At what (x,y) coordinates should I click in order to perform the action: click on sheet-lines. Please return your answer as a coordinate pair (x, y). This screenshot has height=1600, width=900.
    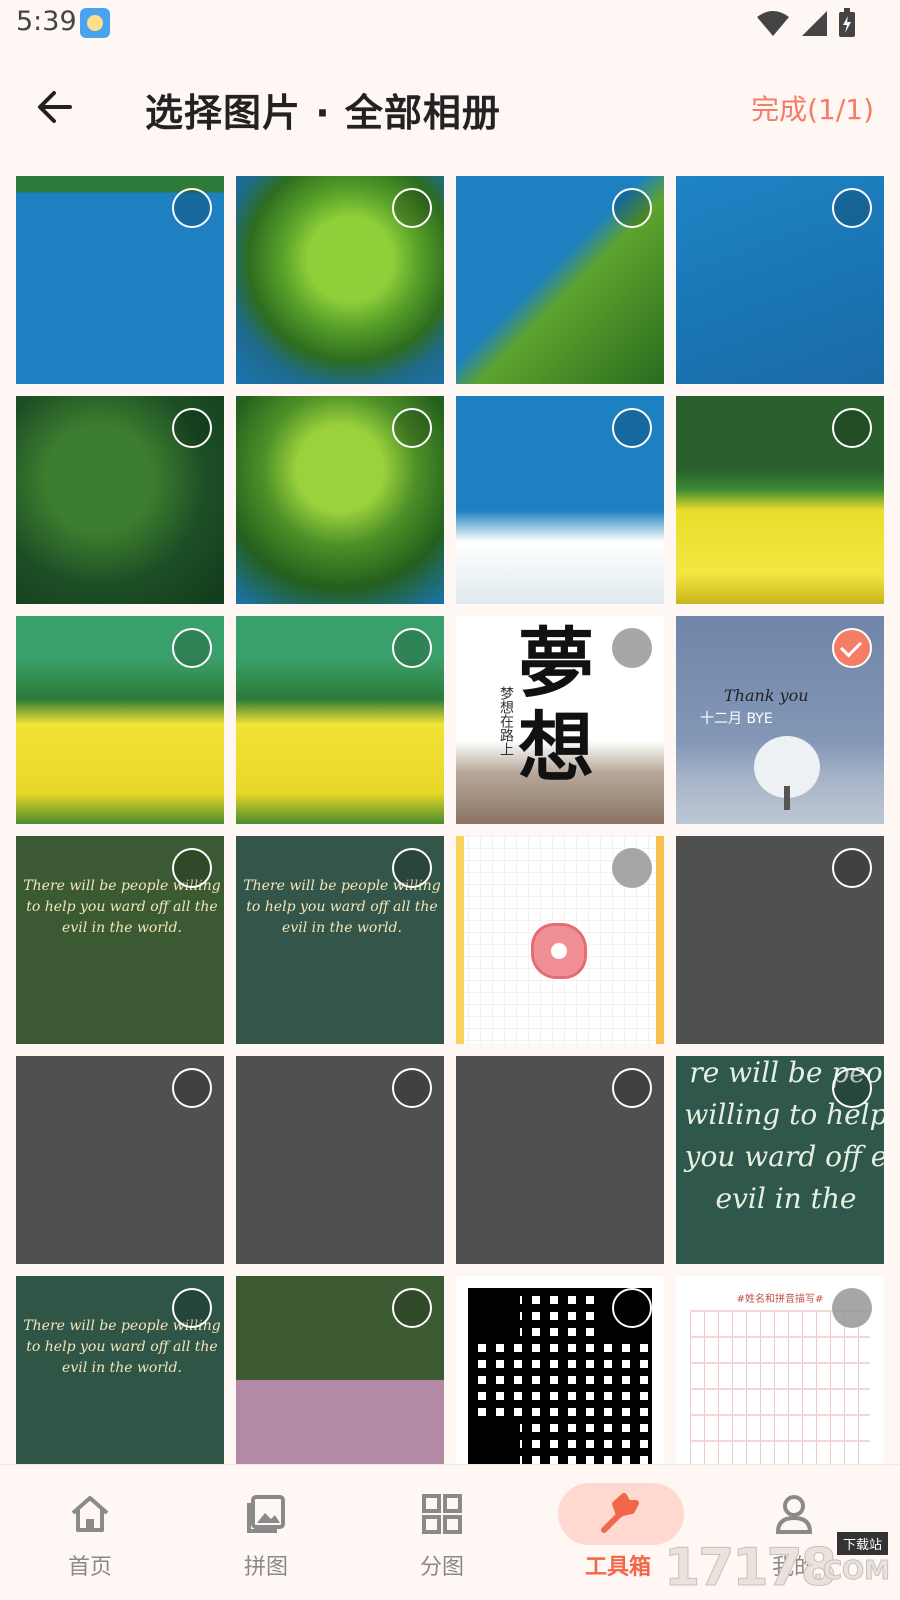
    Looking at the image, I should click on (780, 1387).